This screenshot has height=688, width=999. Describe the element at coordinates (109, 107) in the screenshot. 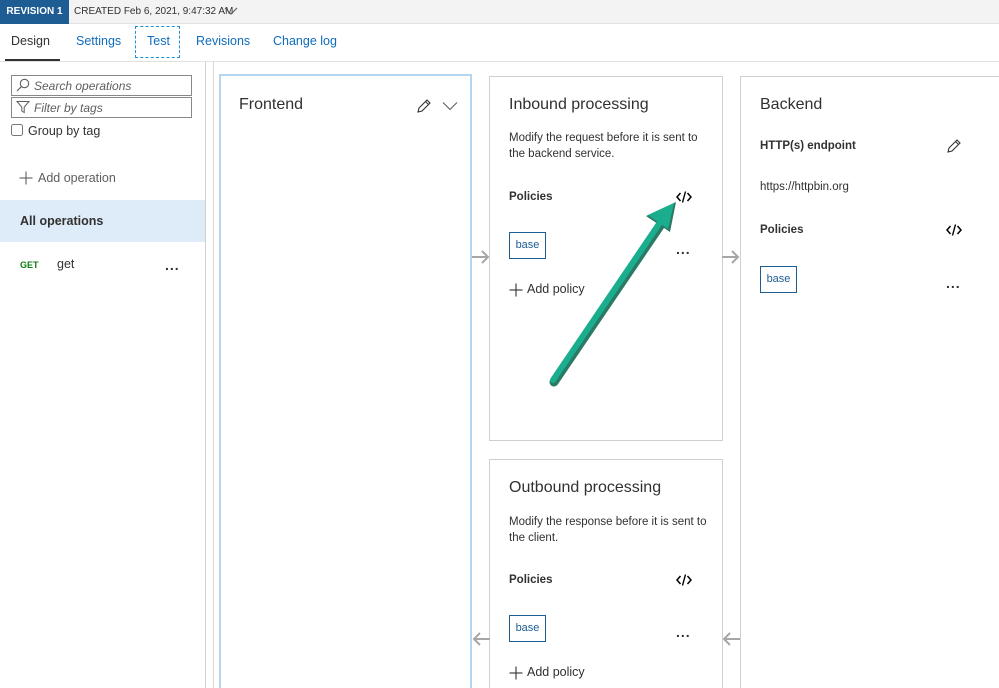

I see `filter-input` at that location.